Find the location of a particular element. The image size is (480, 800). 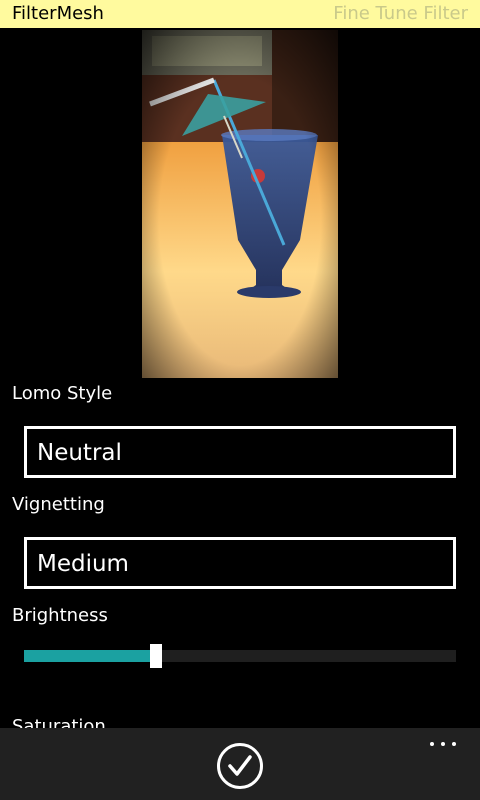

lomo-style-label: Lomo Style is located at coordinates (62, 393).